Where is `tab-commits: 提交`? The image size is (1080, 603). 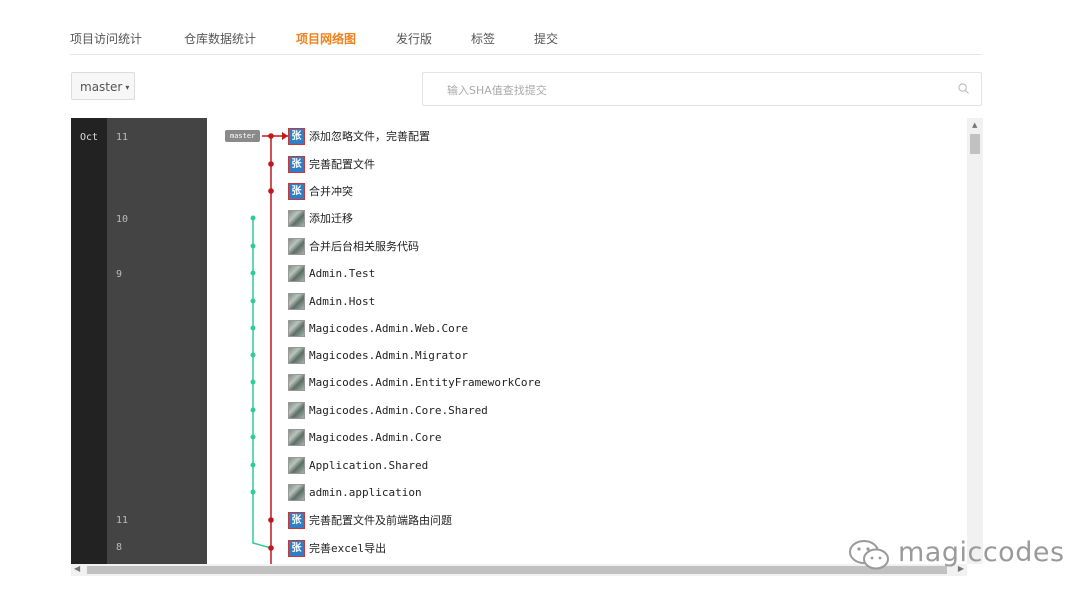
tab-commits: 提交 is located at coordinates (546, 38).